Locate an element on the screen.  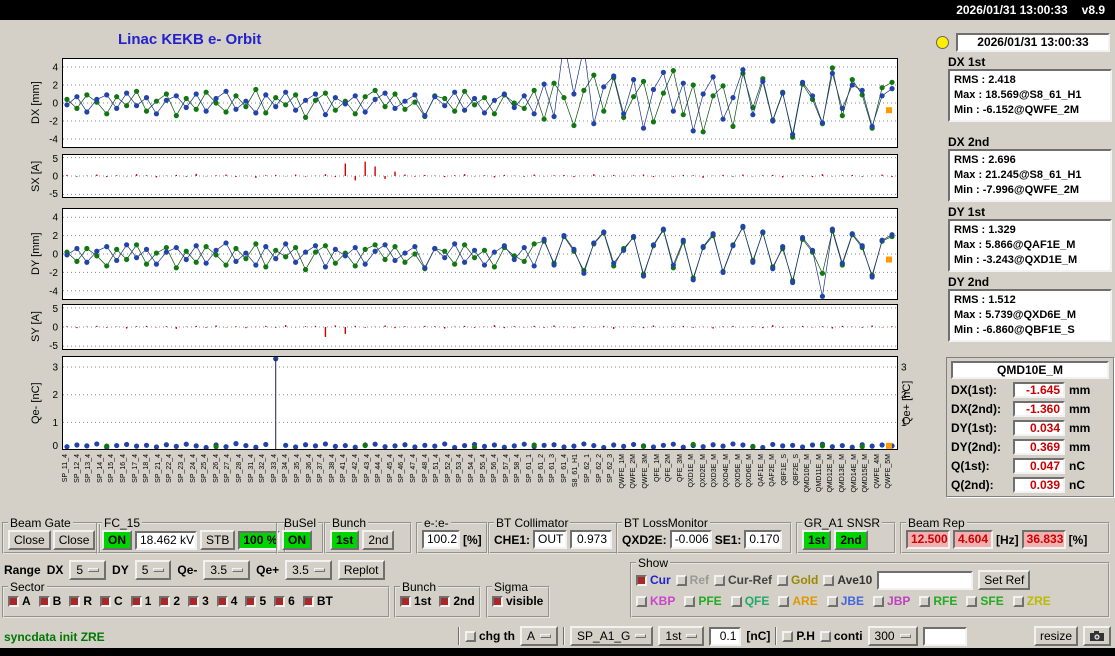
bunch-checkbox-1st: 1st is located at coordinates (415, 601).